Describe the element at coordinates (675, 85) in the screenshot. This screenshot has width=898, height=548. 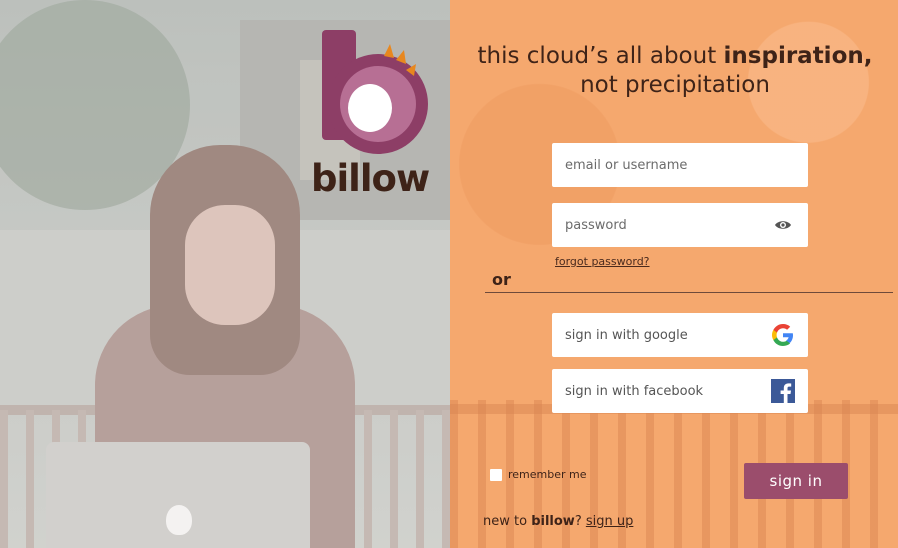
I see `heading-line-2: not precipitation` at that location.